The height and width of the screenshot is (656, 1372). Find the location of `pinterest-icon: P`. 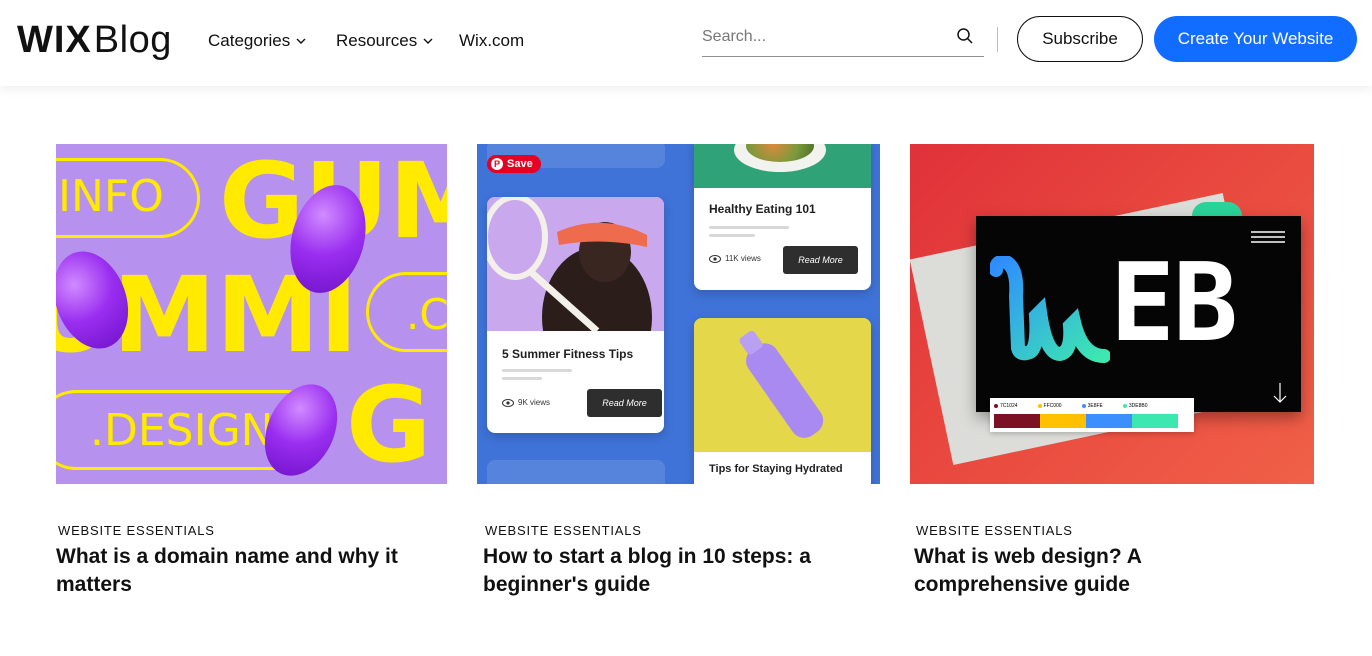

pinterest-icon: P is located at coordinates (497, 164).